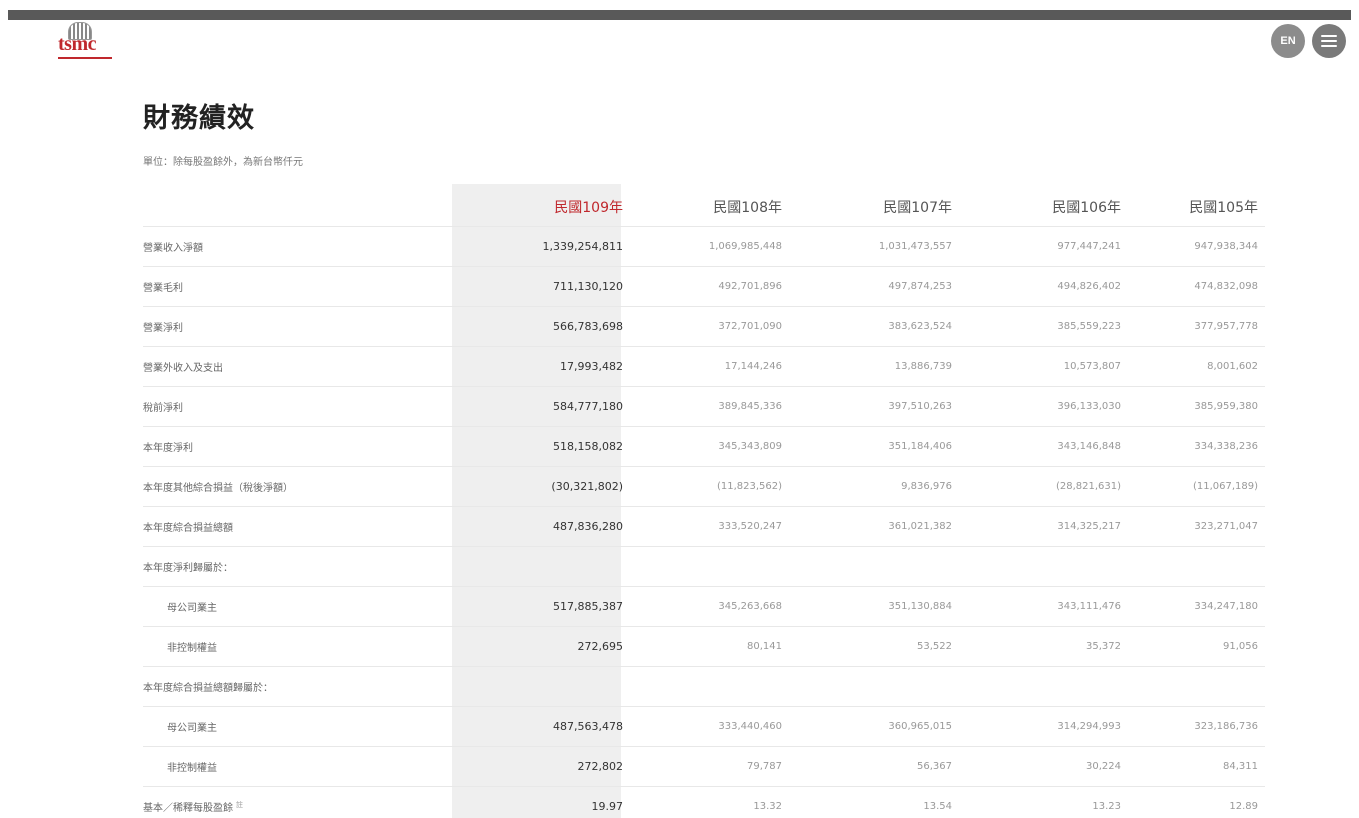  What do you see at coordinates (1043, 446) in the screenshot?
I see `value-cell: 343,146,848` at bounding box center [1043, 446].